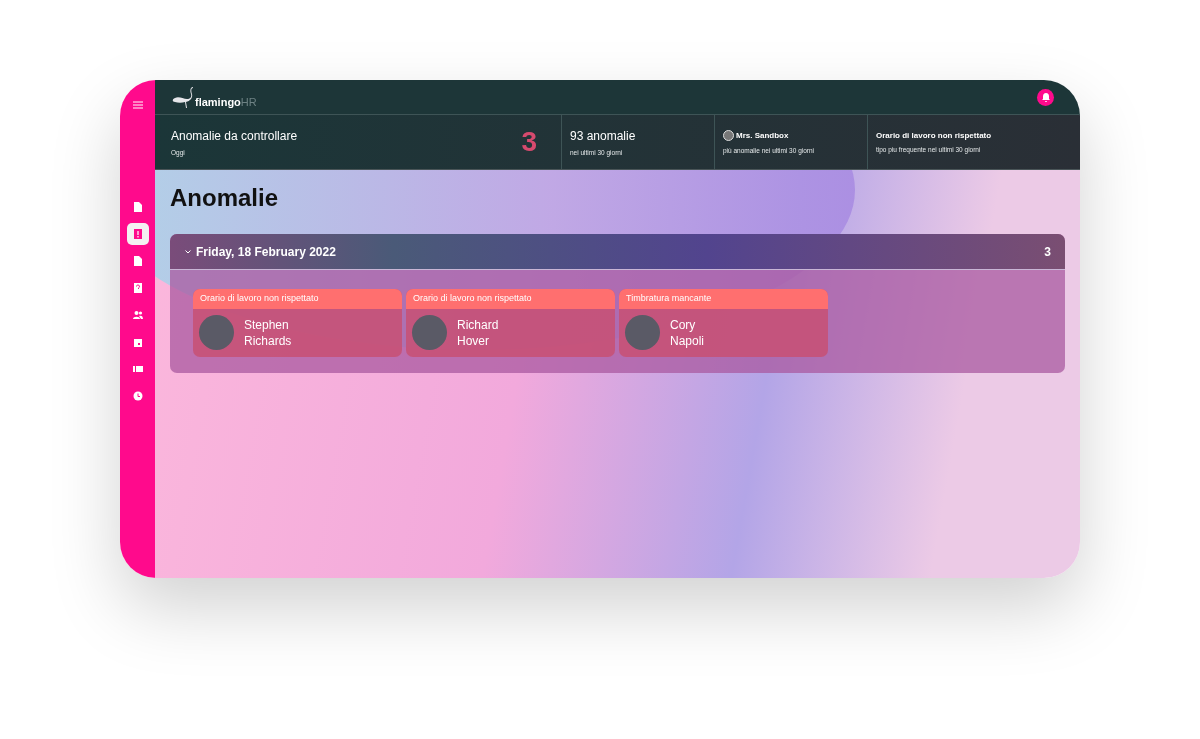 Image resolution: width=1200 pixels, height=739 pixels. I want to click on calendar-icon, so click(137, 342).